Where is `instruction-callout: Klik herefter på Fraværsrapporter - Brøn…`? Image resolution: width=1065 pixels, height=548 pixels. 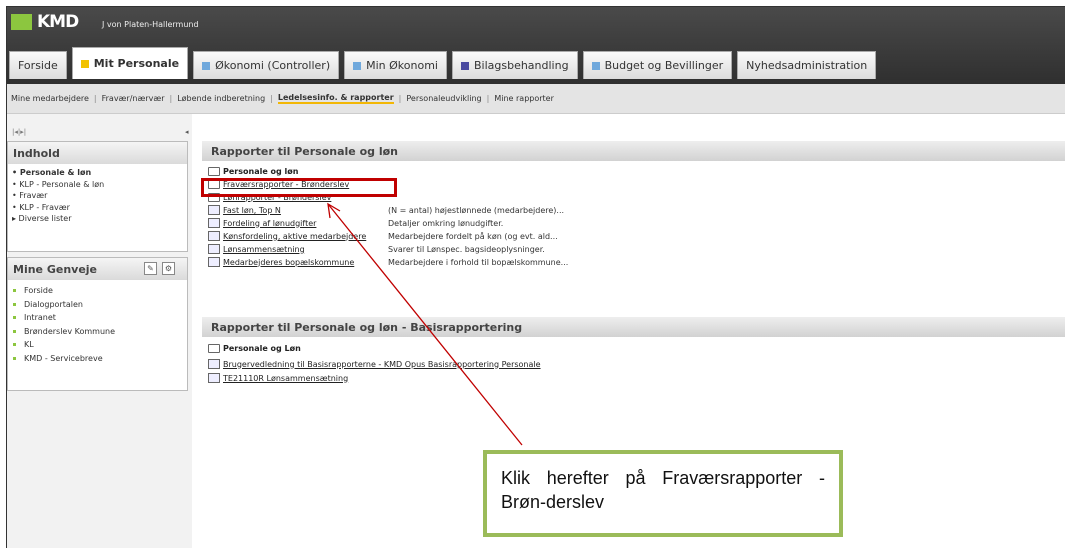 instruction-callout: Klik herefter på Fraværsrapporter - Brøn… is located at coordinates (663, 493).